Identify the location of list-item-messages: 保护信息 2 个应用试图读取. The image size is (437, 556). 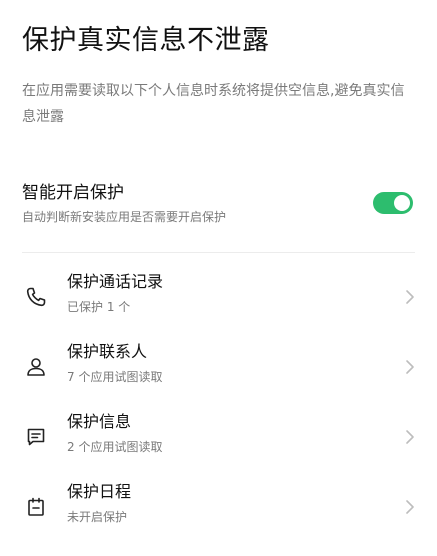
(218, 439).